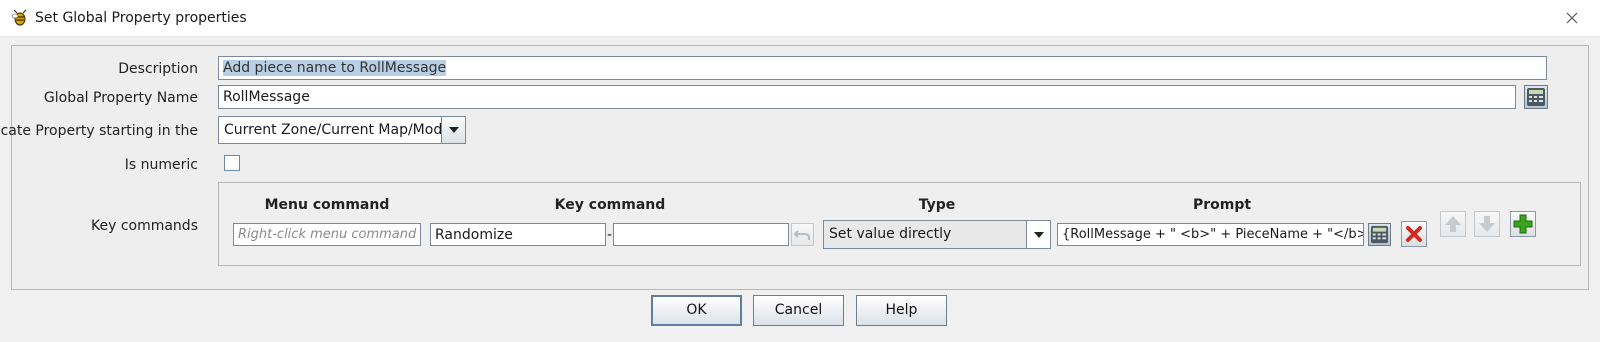  I want to click on key-name-field: Randomize, so click(518, 234).